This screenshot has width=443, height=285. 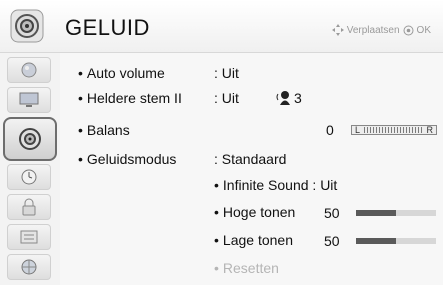 I want to click on sidebar-item-options, so click(x=29, y=237).